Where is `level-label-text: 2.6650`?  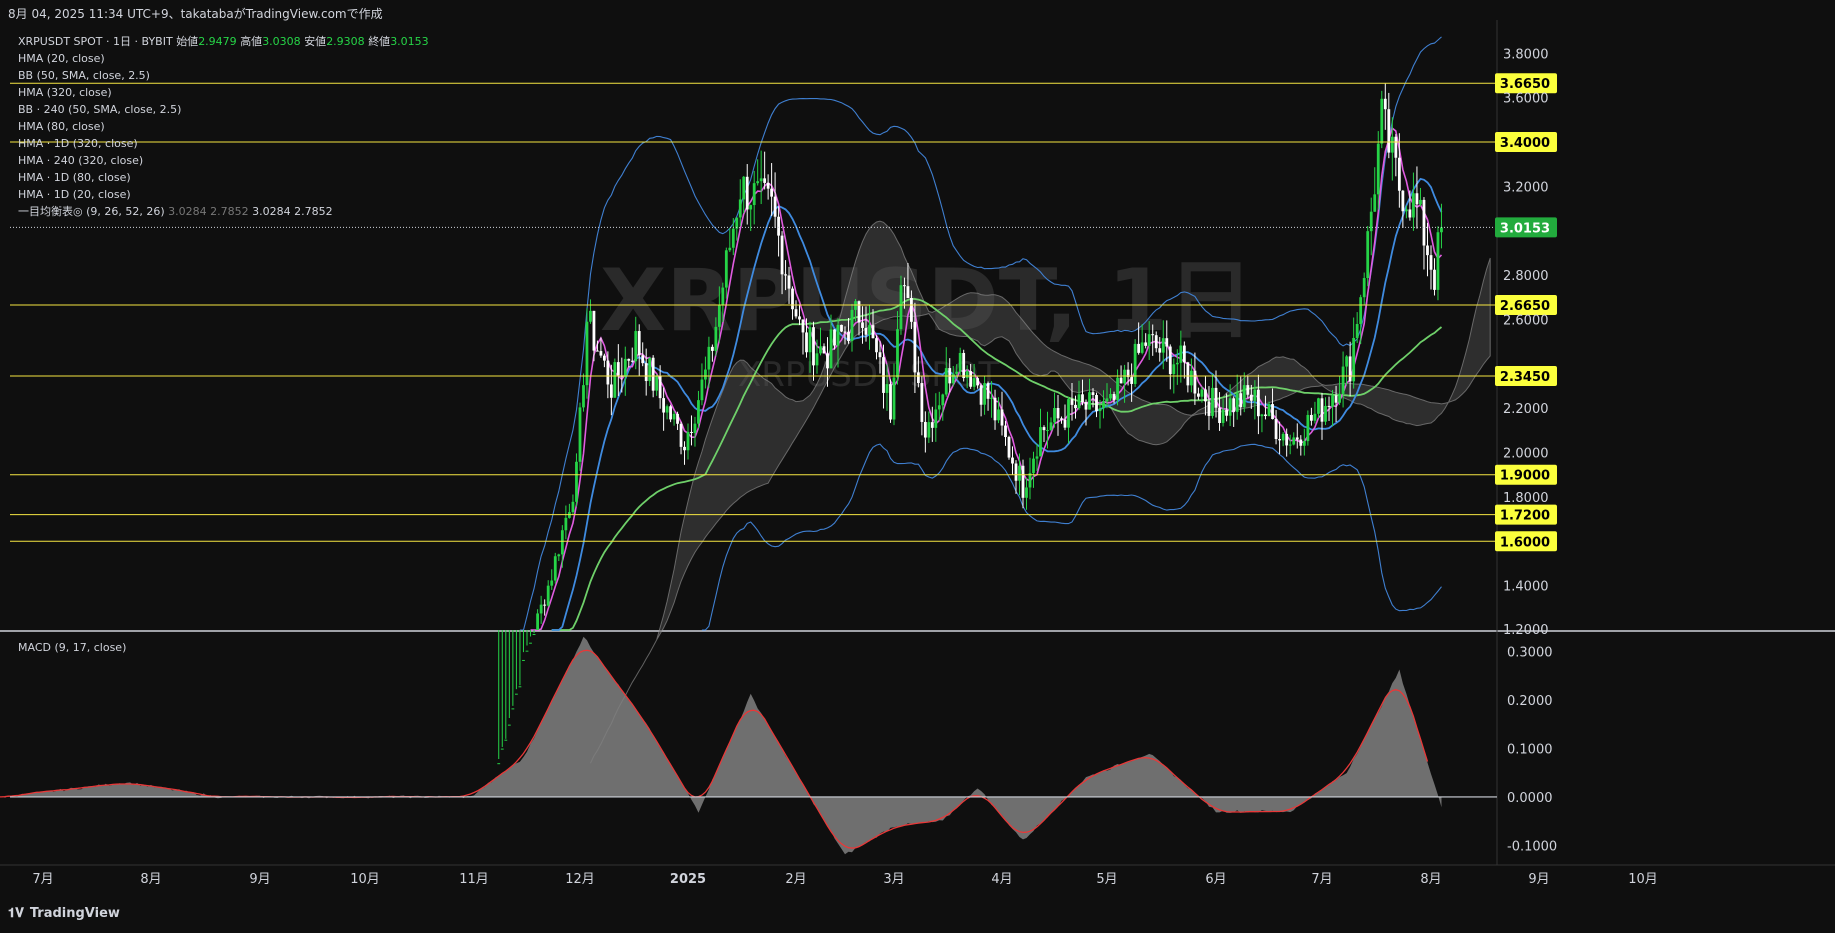
level-label-text: 2.6650 is located at coordinates (1525, 306).